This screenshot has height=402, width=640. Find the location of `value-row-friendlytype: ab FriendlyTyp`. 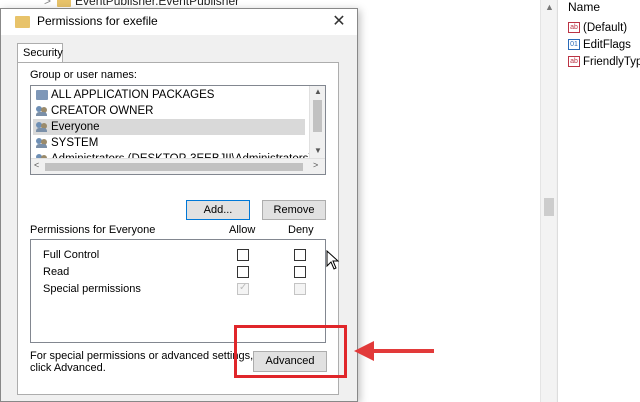

value-row-friendlytype: ab FriendlyTyp is located at coordinates (604, 62).